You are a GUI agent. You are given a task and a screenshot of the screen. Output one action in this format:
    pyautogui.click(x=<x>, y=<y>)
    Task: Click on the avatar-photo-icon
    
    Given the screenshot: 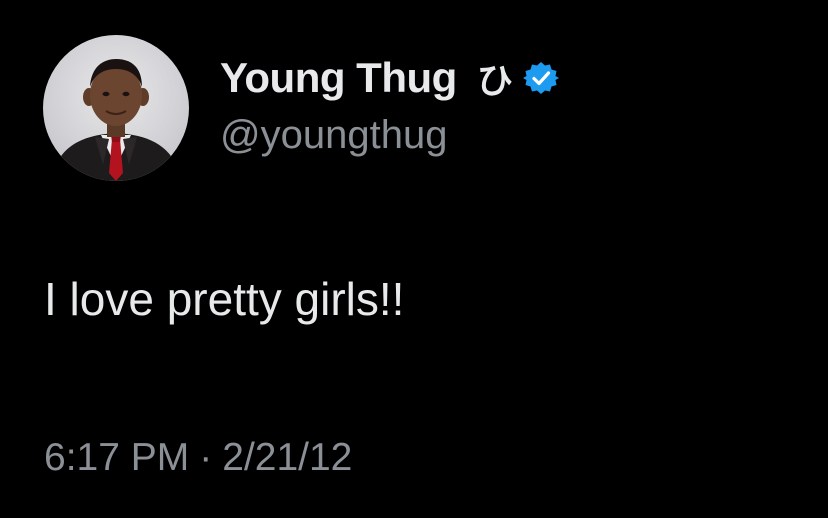 What is the action you would take?
    pyautogui.click(x=116, y=120)
    